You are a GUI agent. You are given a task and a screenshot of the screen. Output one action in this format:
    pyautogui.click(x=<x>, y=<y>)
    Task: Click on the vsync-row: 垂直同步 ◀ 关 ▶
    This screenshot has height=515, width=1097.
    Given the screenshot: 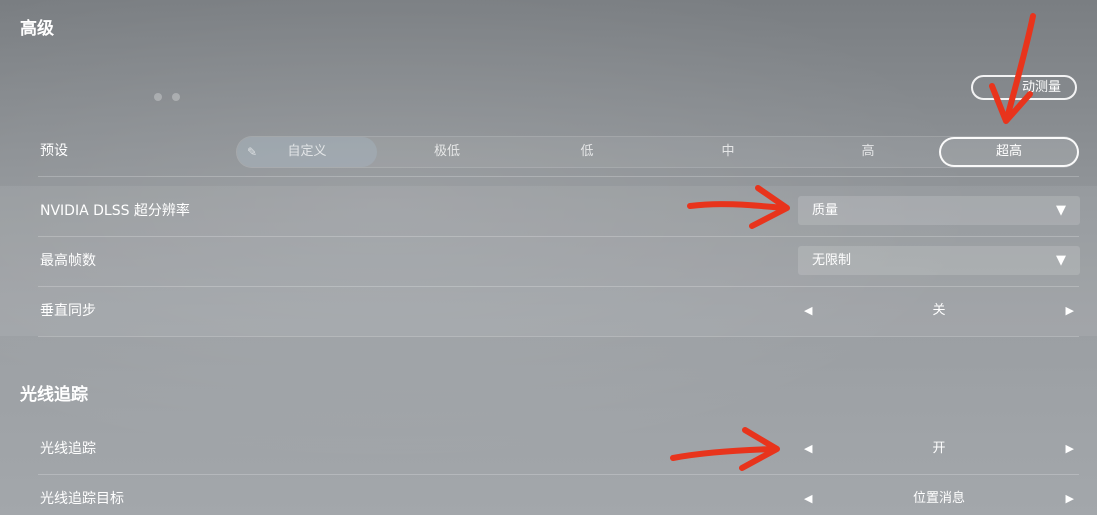 What is the action you would take?
    pyautogui.click(x=558, y=311)
    